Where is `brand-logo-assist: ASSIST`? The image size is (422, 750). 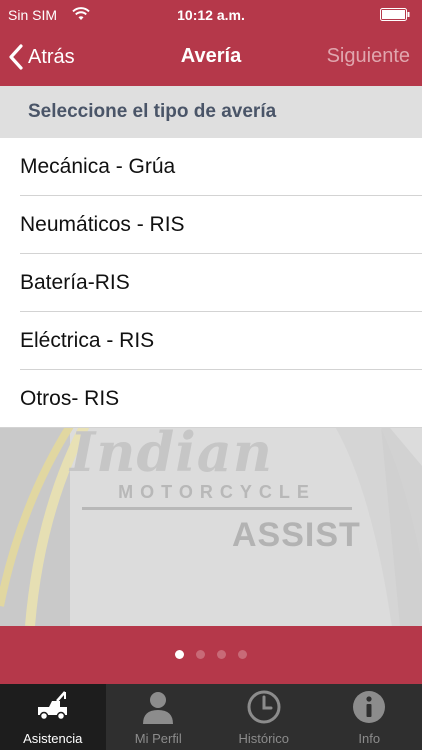
brand-logo-assist: ASSIST is located at coordinates (296, 535).